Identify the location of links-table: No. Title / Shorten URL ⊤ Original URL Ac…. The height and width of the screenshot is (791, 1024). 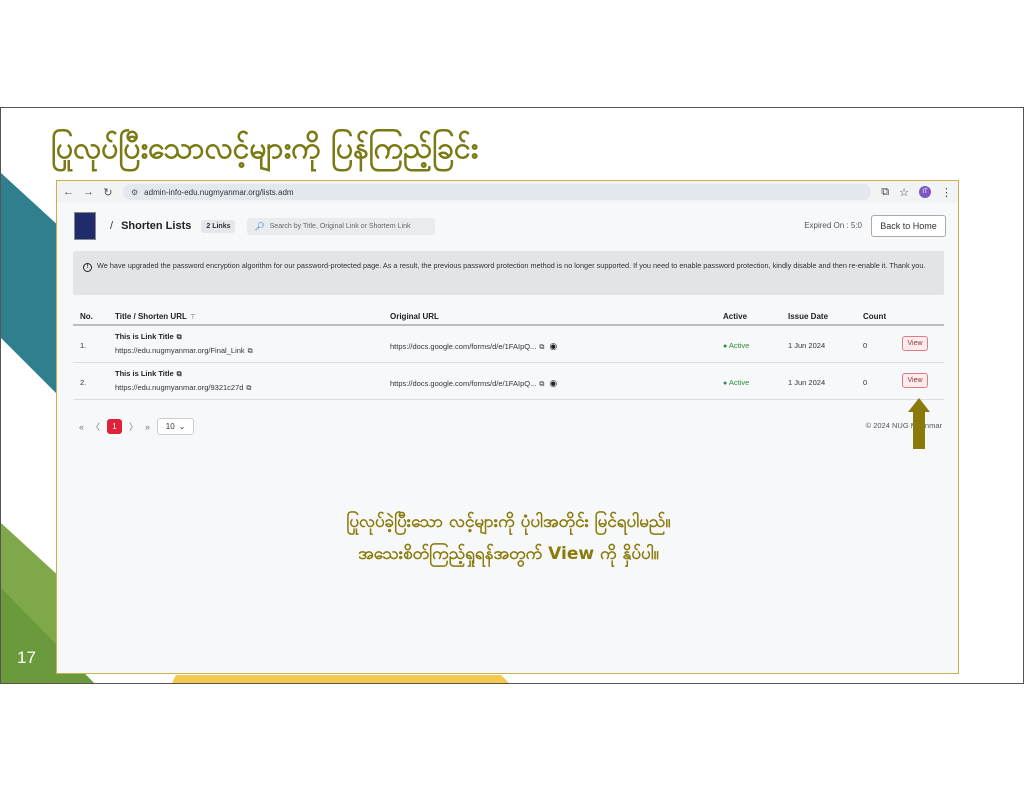
(508, 353).